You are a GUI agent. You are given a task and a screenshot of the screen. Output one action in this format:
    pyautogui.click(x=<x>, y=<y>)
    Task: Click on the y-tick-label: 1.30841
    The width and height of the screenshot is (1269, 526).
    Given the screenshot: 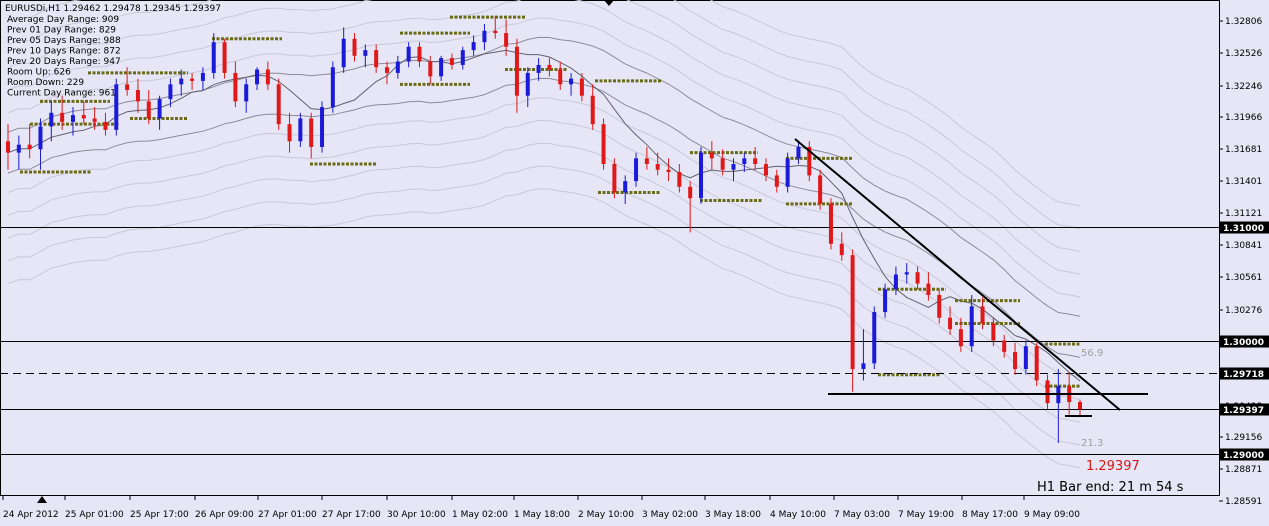 What is the action you would take?
    pyautogui.click(x=1243, y=246)
    